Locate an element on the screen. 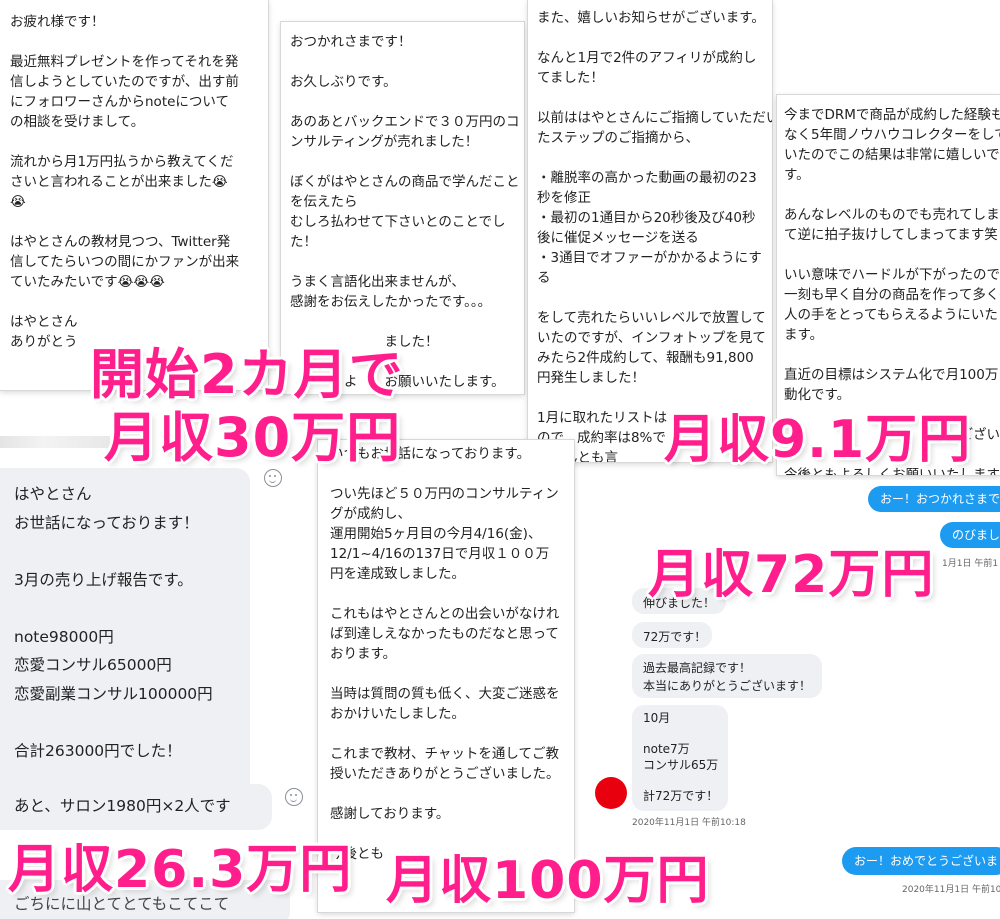  caption-income-26-3: 月収26.3万円 is located at coordinates (180, 870).